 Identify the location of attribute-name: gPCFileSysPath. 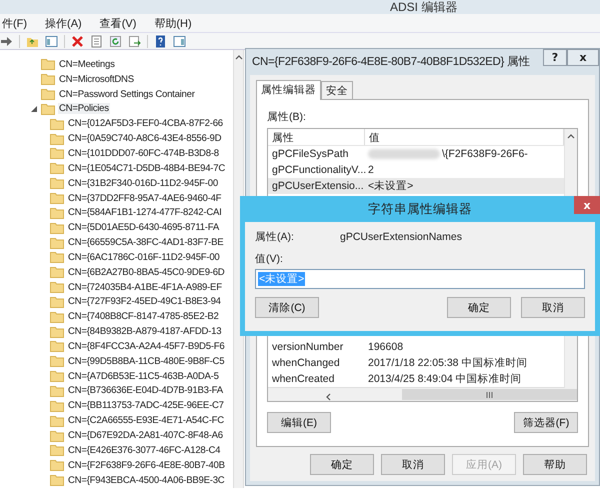
(310, 154).